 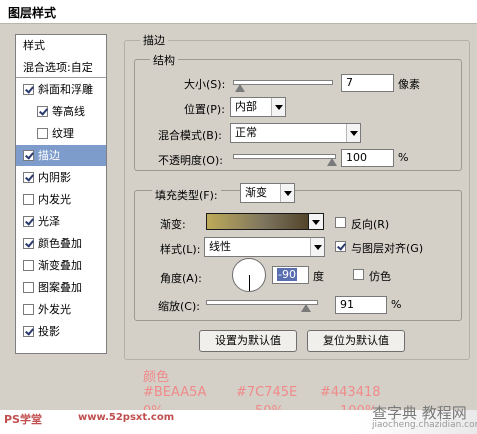 I want to click on angle-value: -90, so click(x=287, y=274).